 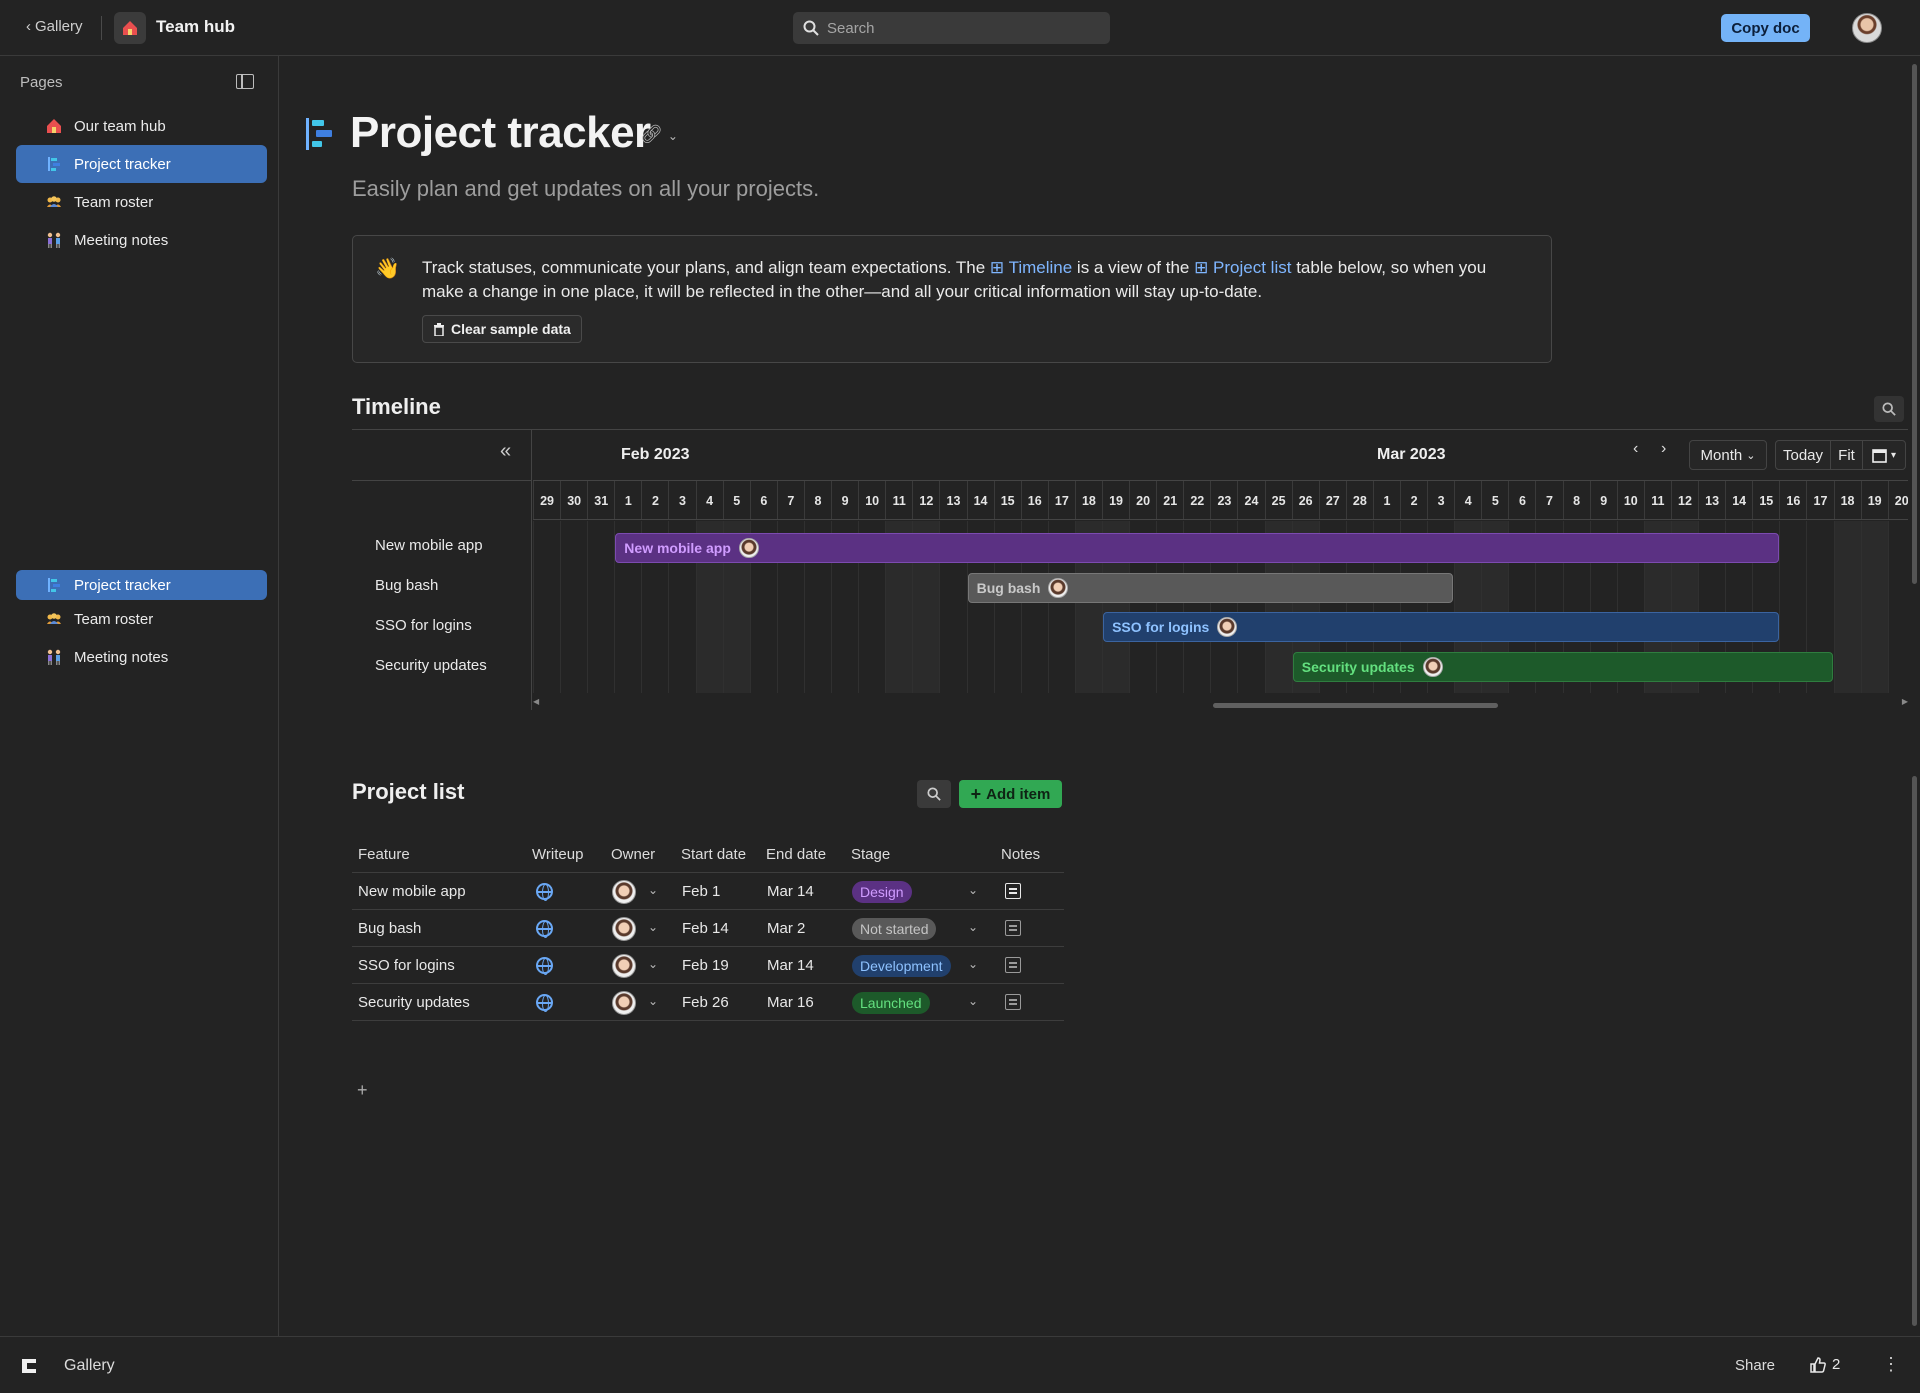 I want to click on timeline-bar: Security updates, so click(x=1562, y=666).